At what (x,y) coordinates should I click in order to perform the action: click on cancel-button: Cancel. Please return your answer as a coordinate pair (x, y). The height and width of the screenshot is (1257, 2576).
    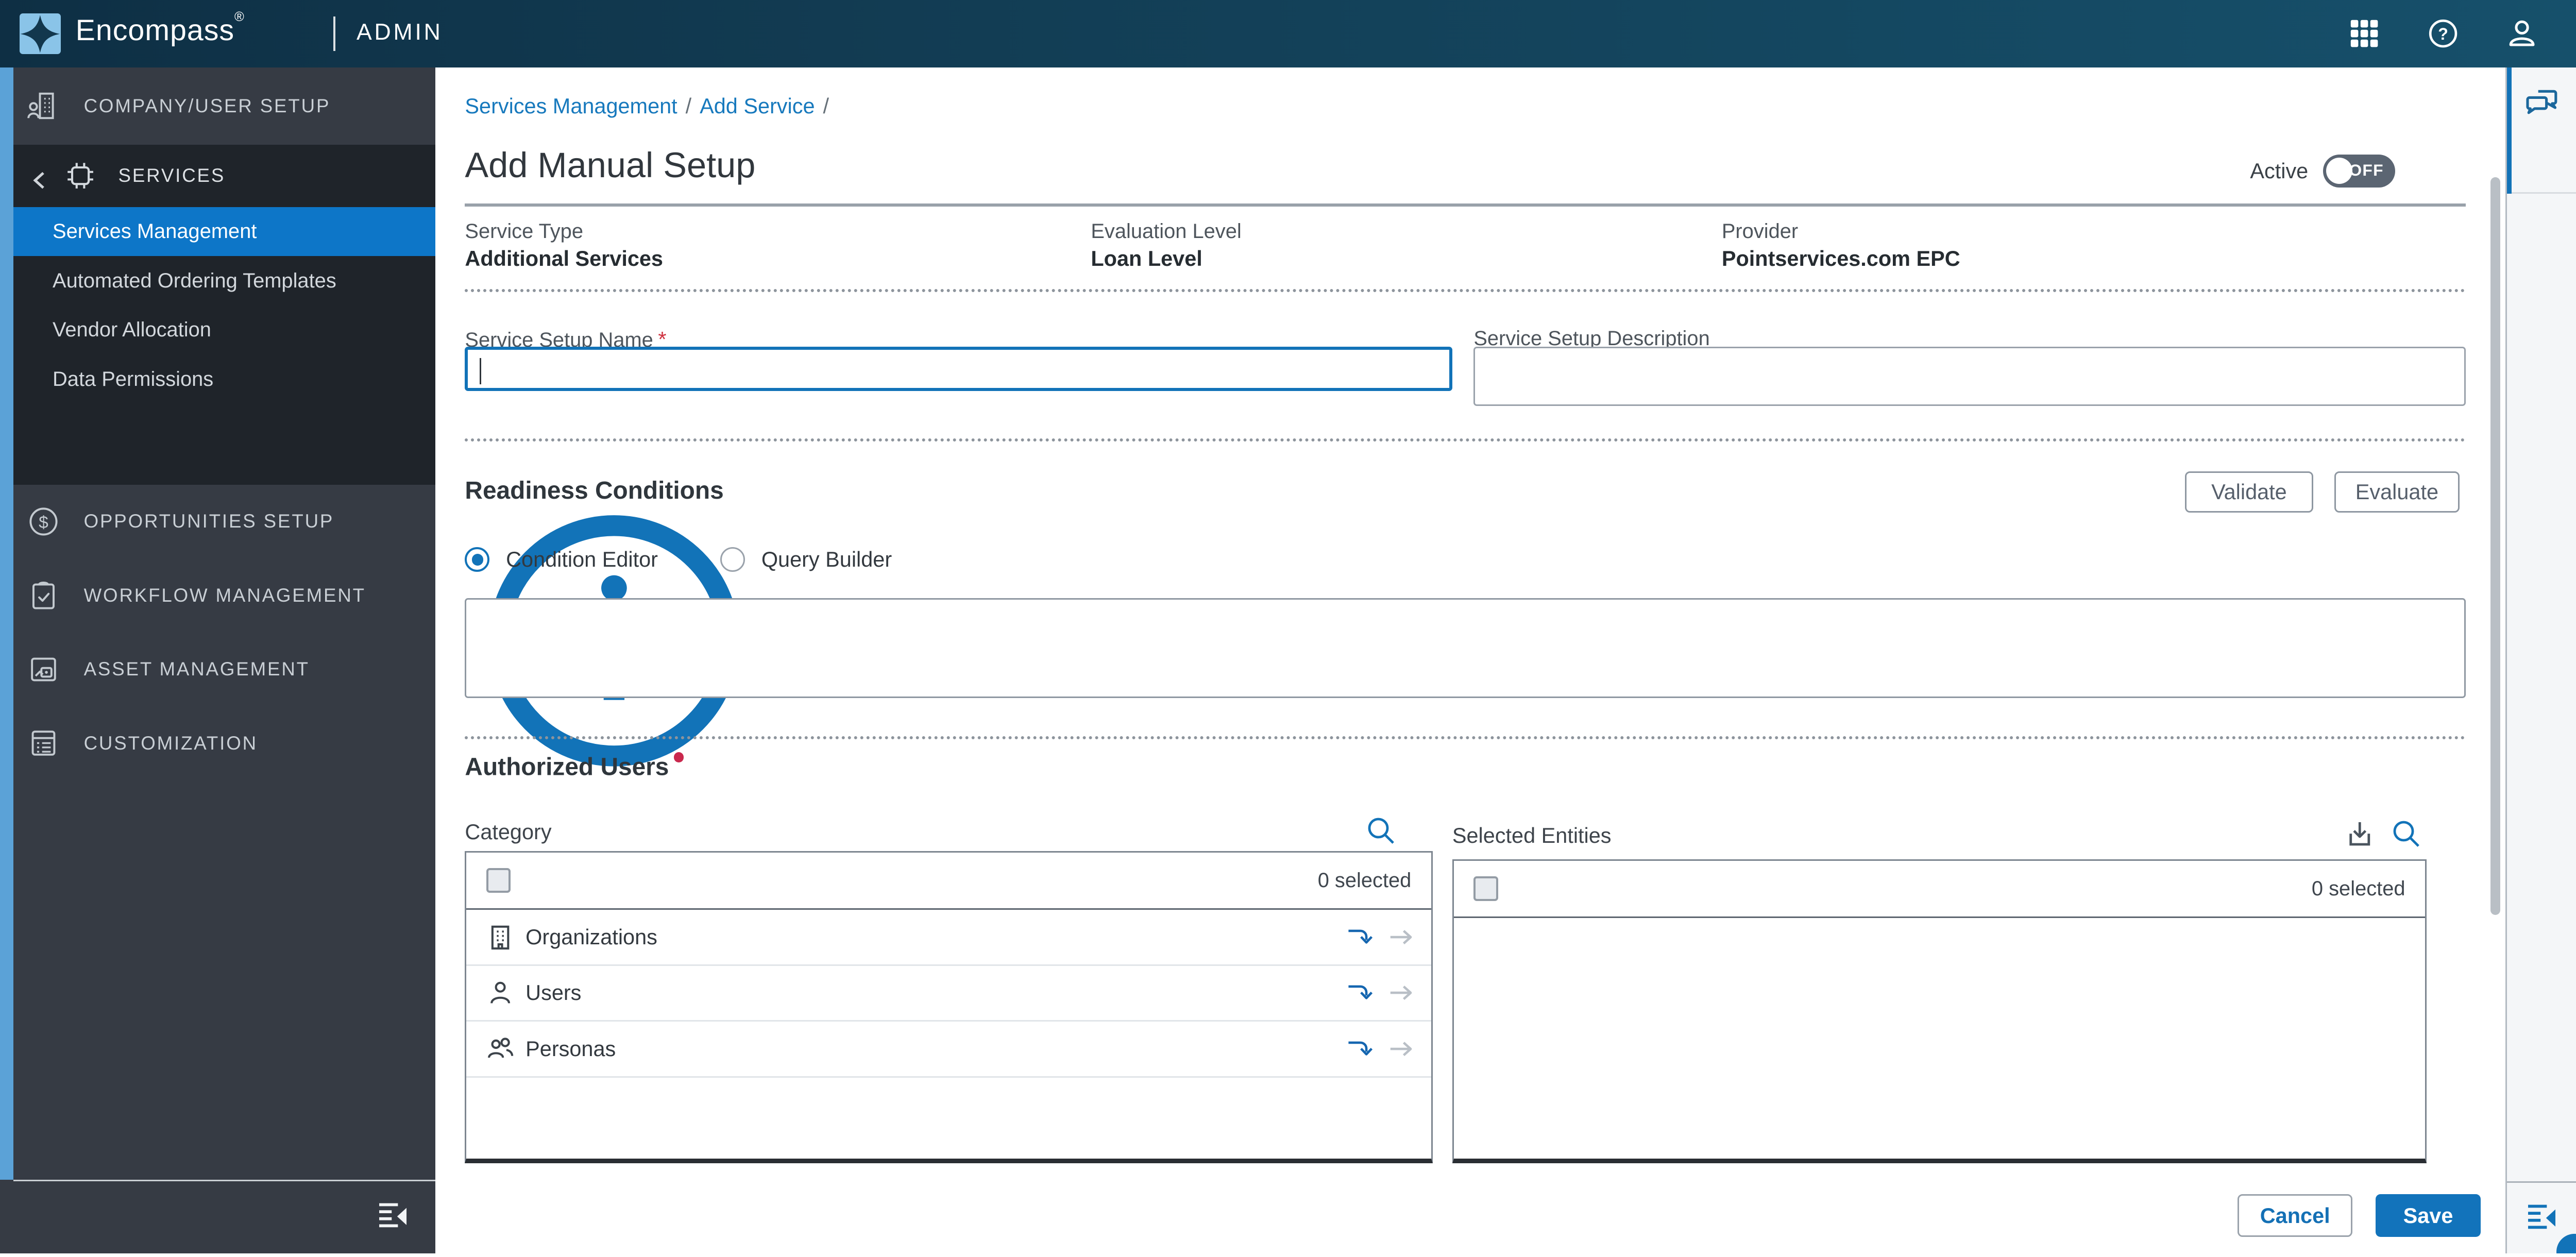
    Looking at the image, I should click on (2295, 1215).